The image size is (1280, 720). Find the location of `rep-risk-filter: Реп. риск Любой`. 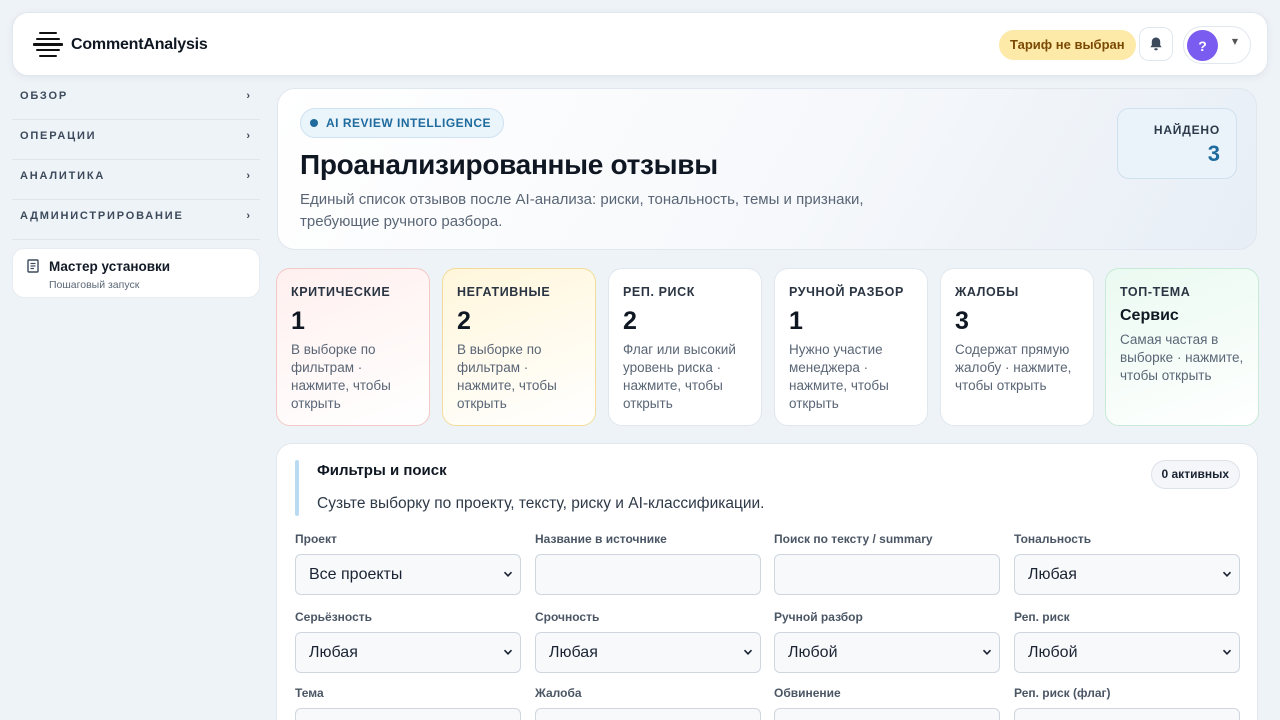

rep-risk-filter: Реп. риск Любой is located at coordinates (1127, 641).